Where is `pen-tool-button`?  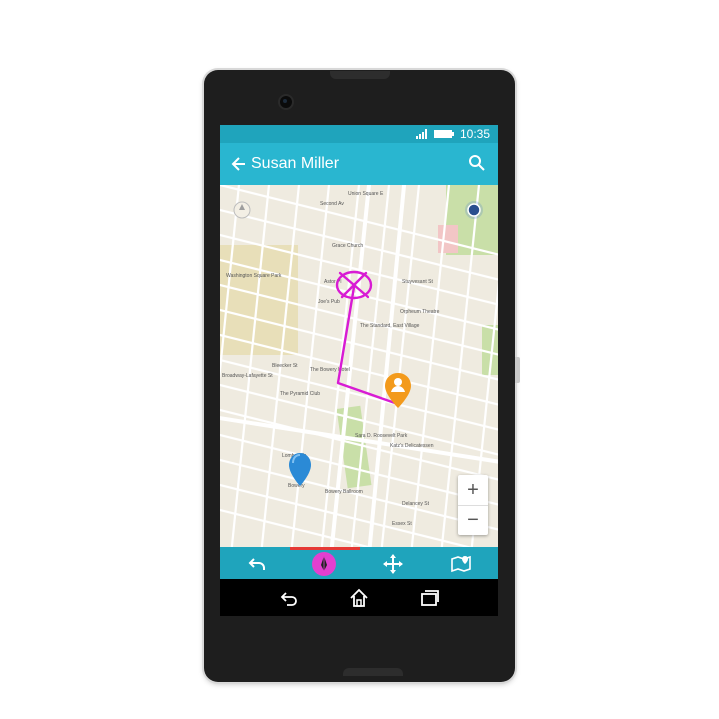
pen-tool-button is located at coordinates (324, 564).